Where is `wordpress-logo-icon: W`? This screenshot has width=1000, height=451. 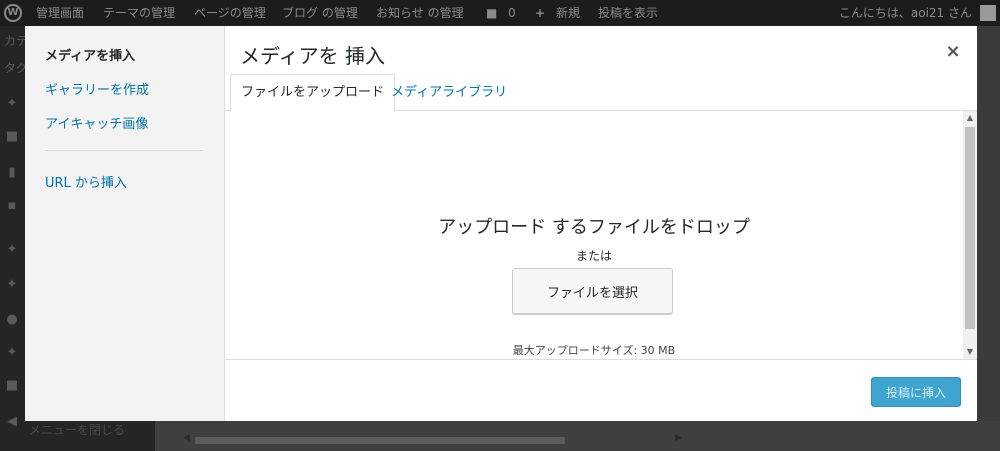
wordpress-logo-icon: W is located at coordinates (13, 13).